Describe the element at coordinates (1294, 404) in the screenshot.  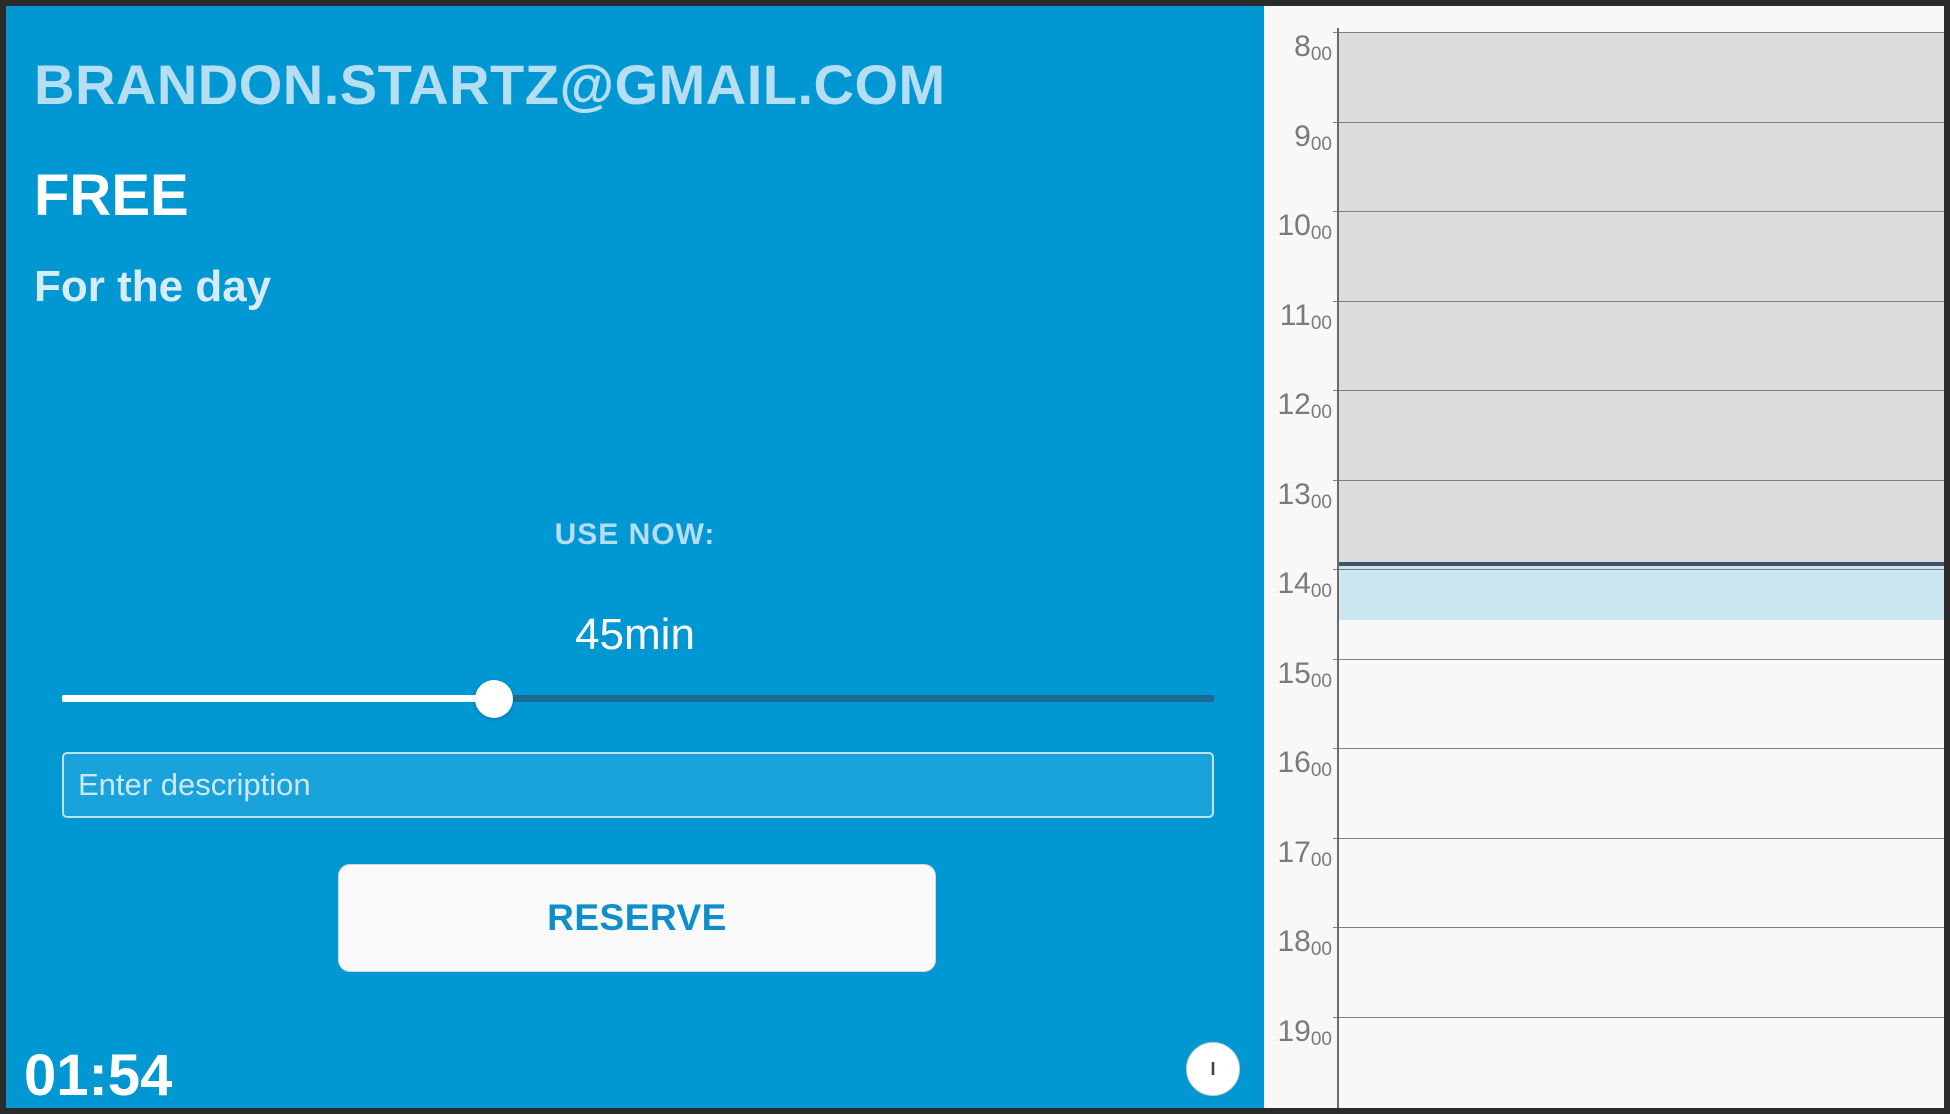
I see `hour-label-hour: 12` at that location.